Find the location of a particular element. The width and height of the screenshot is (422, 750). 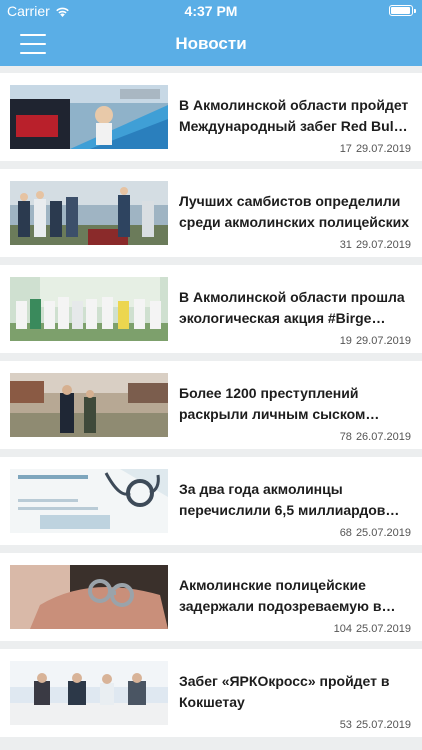

news-title: Забег «ЯРКОкросс» пройдет в Кокшетау is located at coordinates (284, 691).